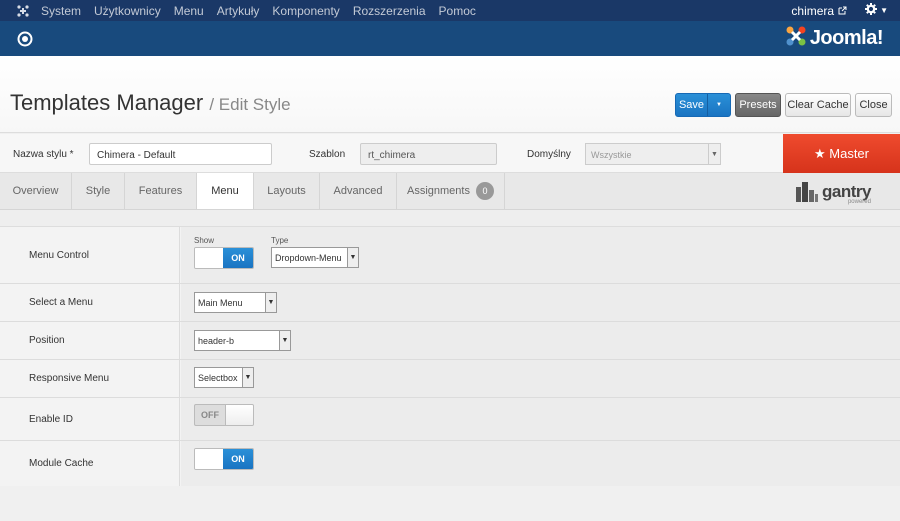 The width and height of the screenshot is (900, 521). I want to click on tab-overview: Overview, so click(36, 191).